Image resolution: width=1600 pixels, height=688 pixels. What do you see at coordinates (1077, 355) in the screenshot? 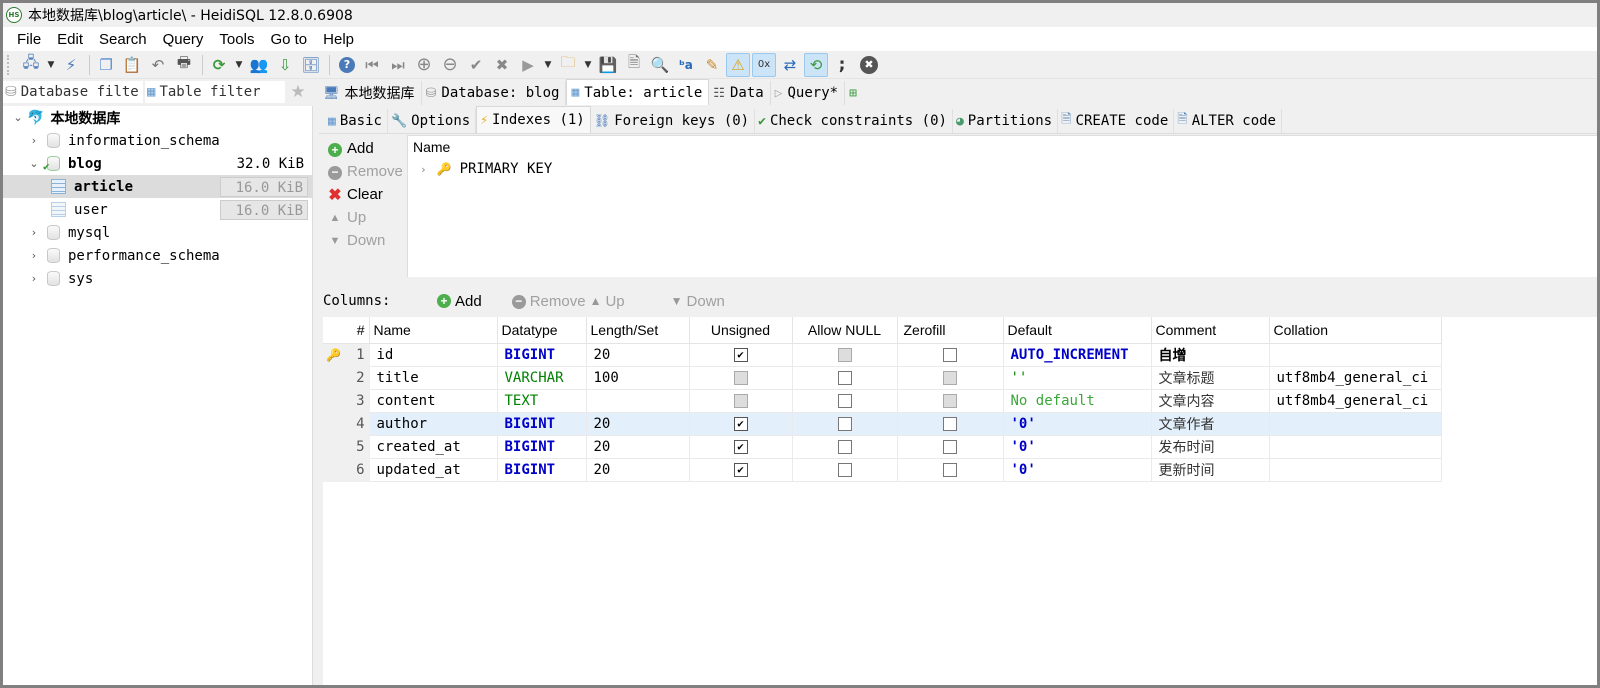
I see `column-default: AUTO_INCREMENT` at bounding box center [1077, 355].